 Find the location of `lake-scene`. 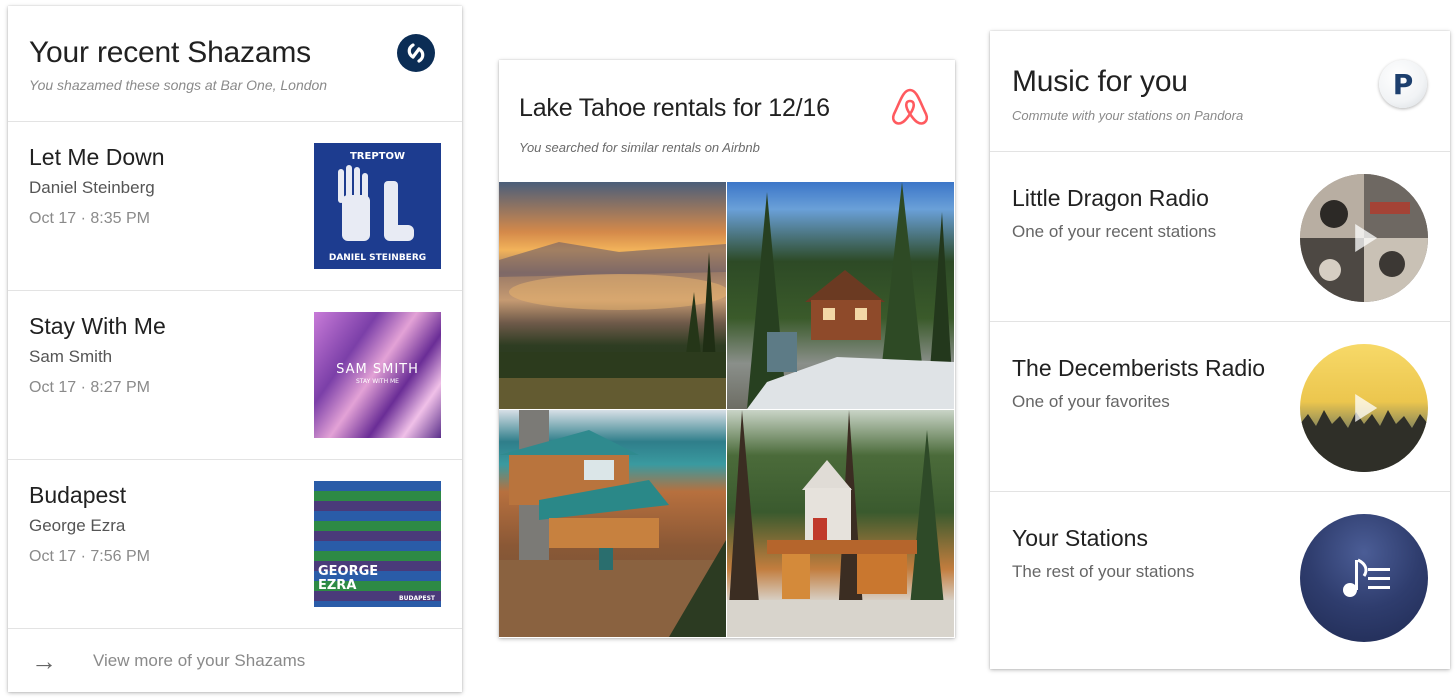

lake-scene is located at coordinates (612, 325).